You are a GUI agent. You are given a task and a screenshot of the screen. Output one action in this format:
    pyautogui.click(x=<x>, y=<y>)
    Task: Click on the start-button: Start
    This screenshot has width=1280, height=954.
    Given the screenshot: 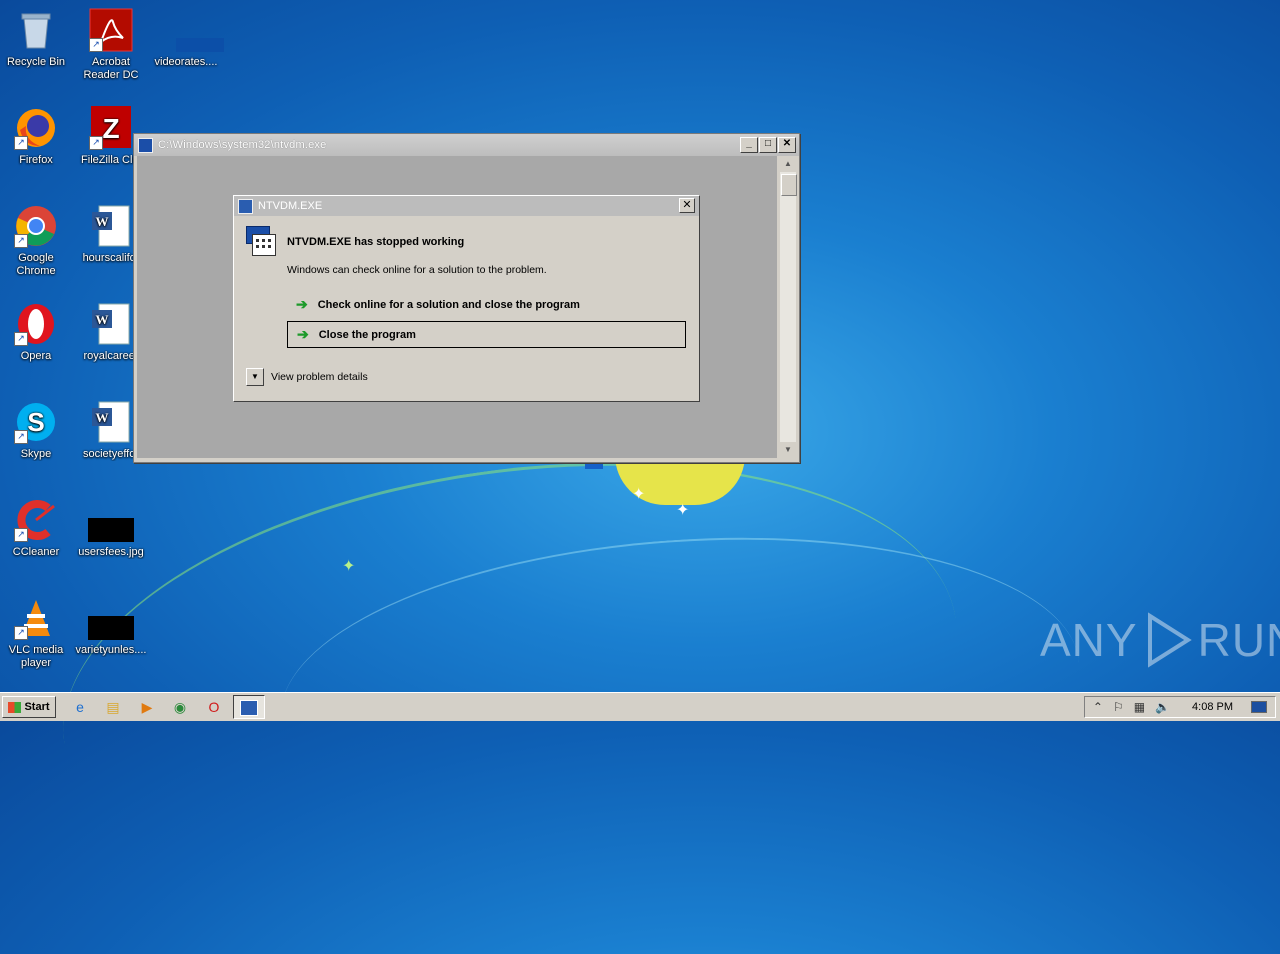 What is the action you would take?
    pyautogui.click(x=29, y=707)
    